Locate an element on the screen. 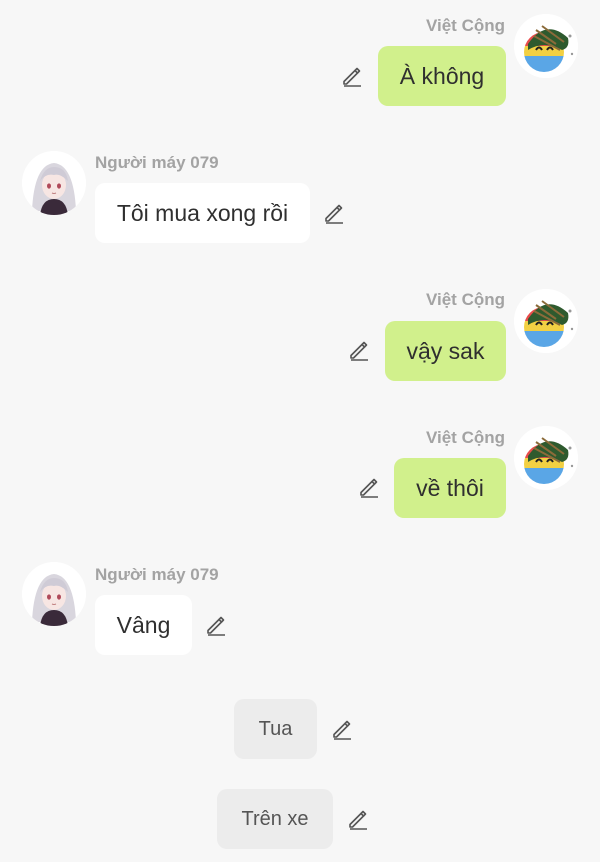 The height and width of the screenshot is (862, 600). message-bubble: về thôi is located at coordinates (450, 488).